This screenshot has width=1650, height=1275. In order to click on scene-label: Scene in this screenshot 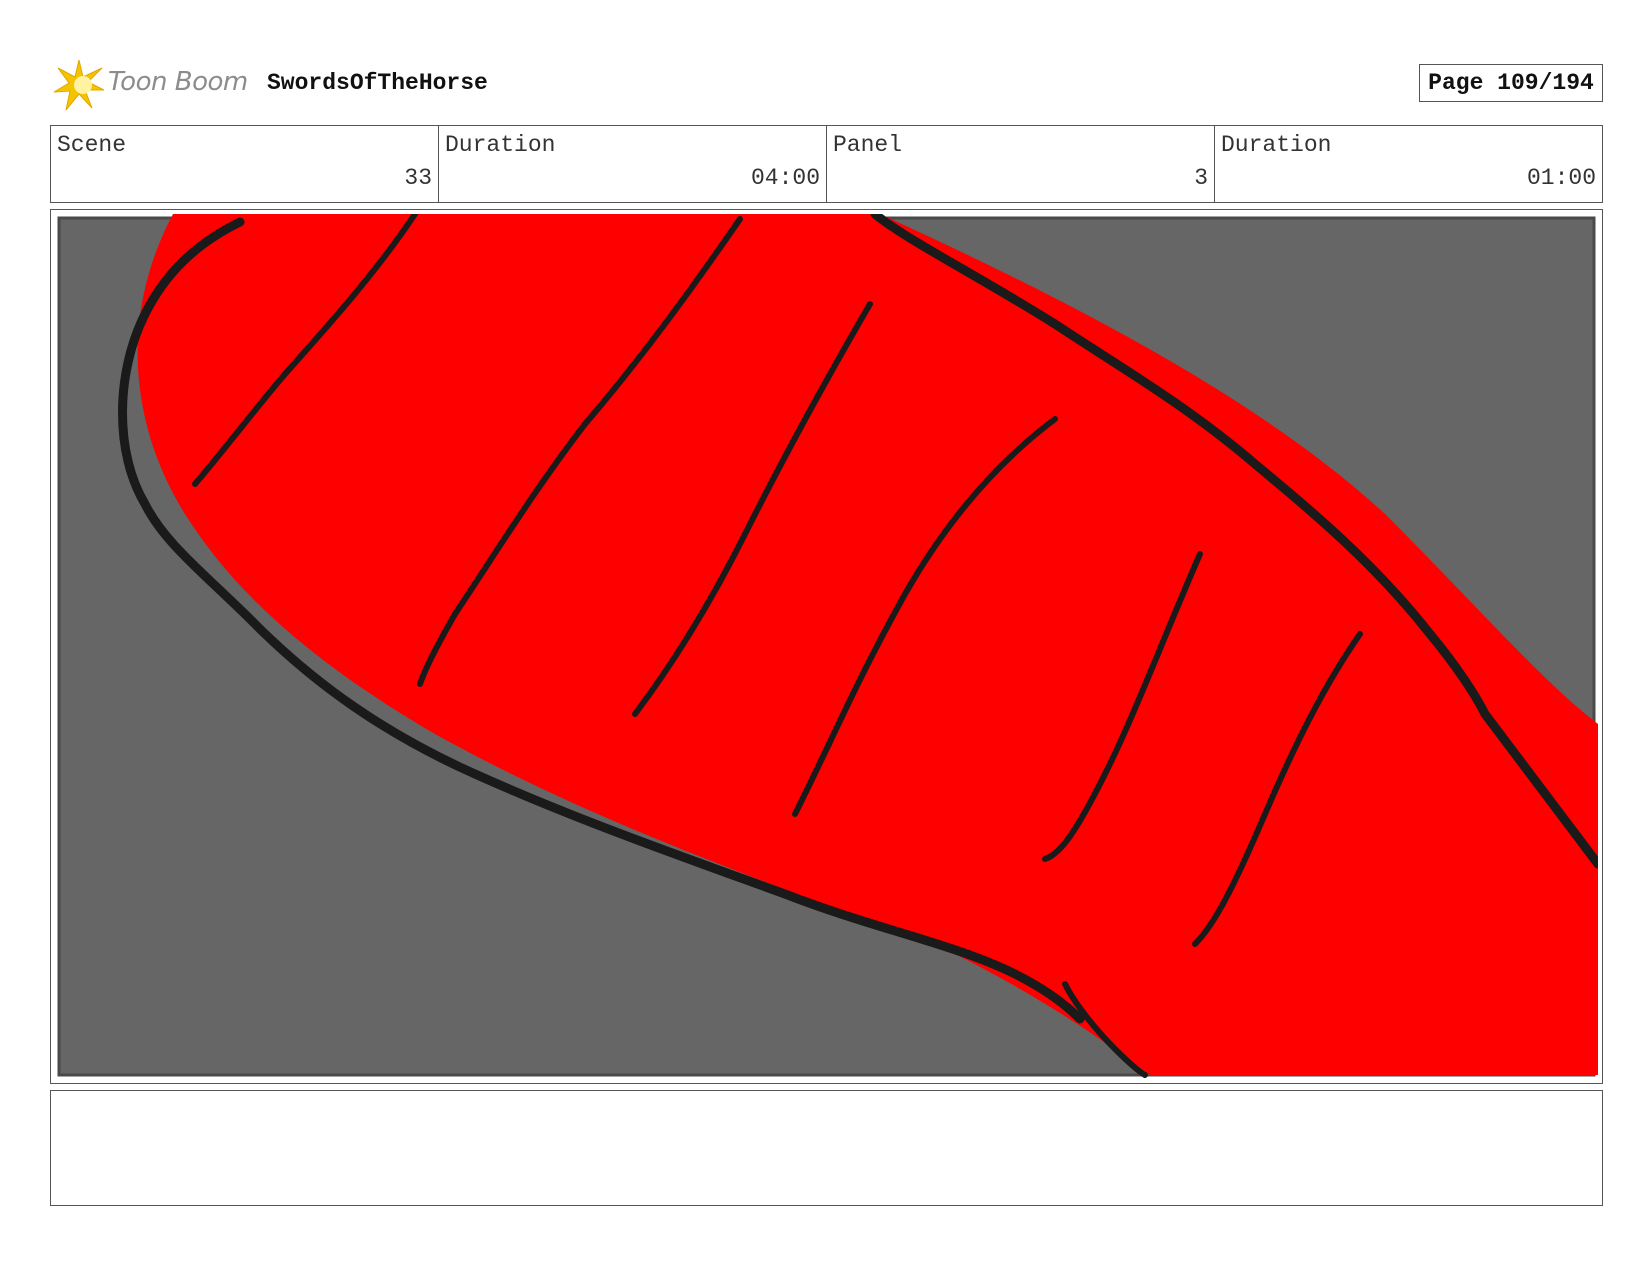, I will do `click(92, 145)`.